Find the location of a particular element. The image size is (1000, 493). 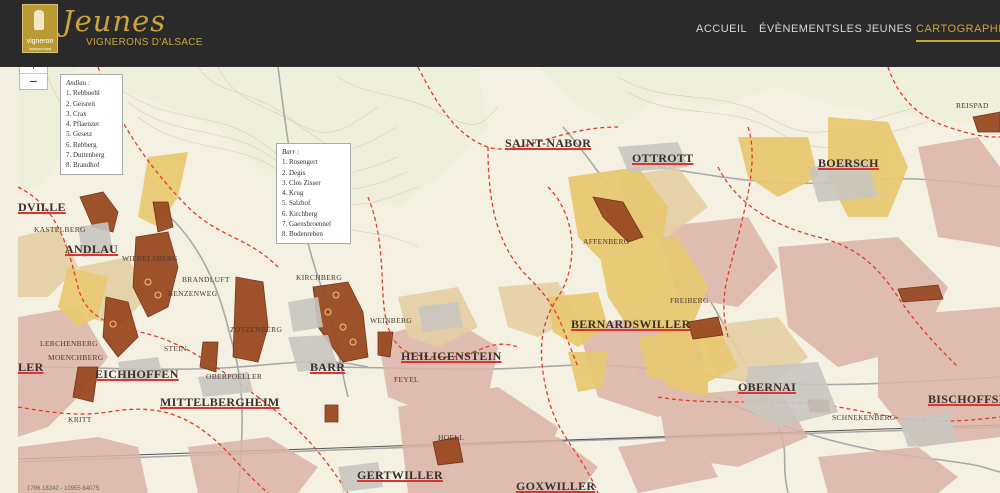

legend-item: 4. Pflaenzer is located at coordinates (83, 124).